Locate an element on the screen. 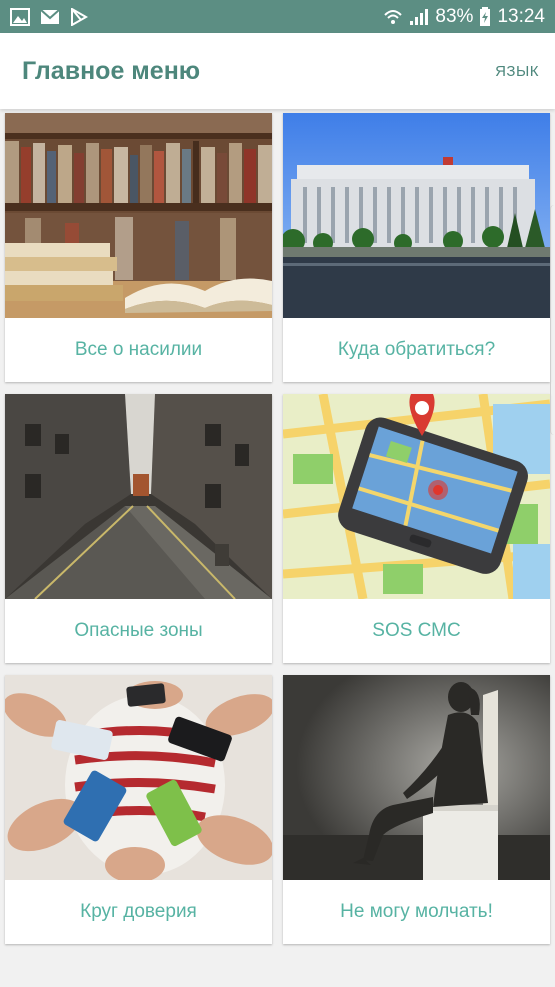  play-store-icon is located at coordinates (79, 16).